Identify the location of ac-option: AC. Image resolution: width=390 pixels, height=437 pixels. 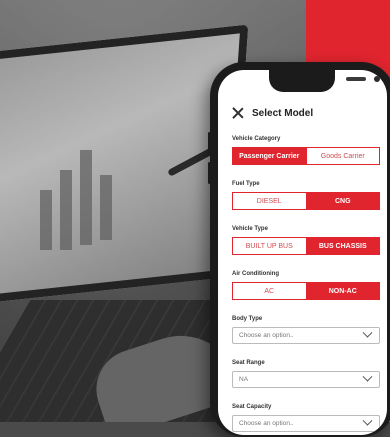
(269, 291).